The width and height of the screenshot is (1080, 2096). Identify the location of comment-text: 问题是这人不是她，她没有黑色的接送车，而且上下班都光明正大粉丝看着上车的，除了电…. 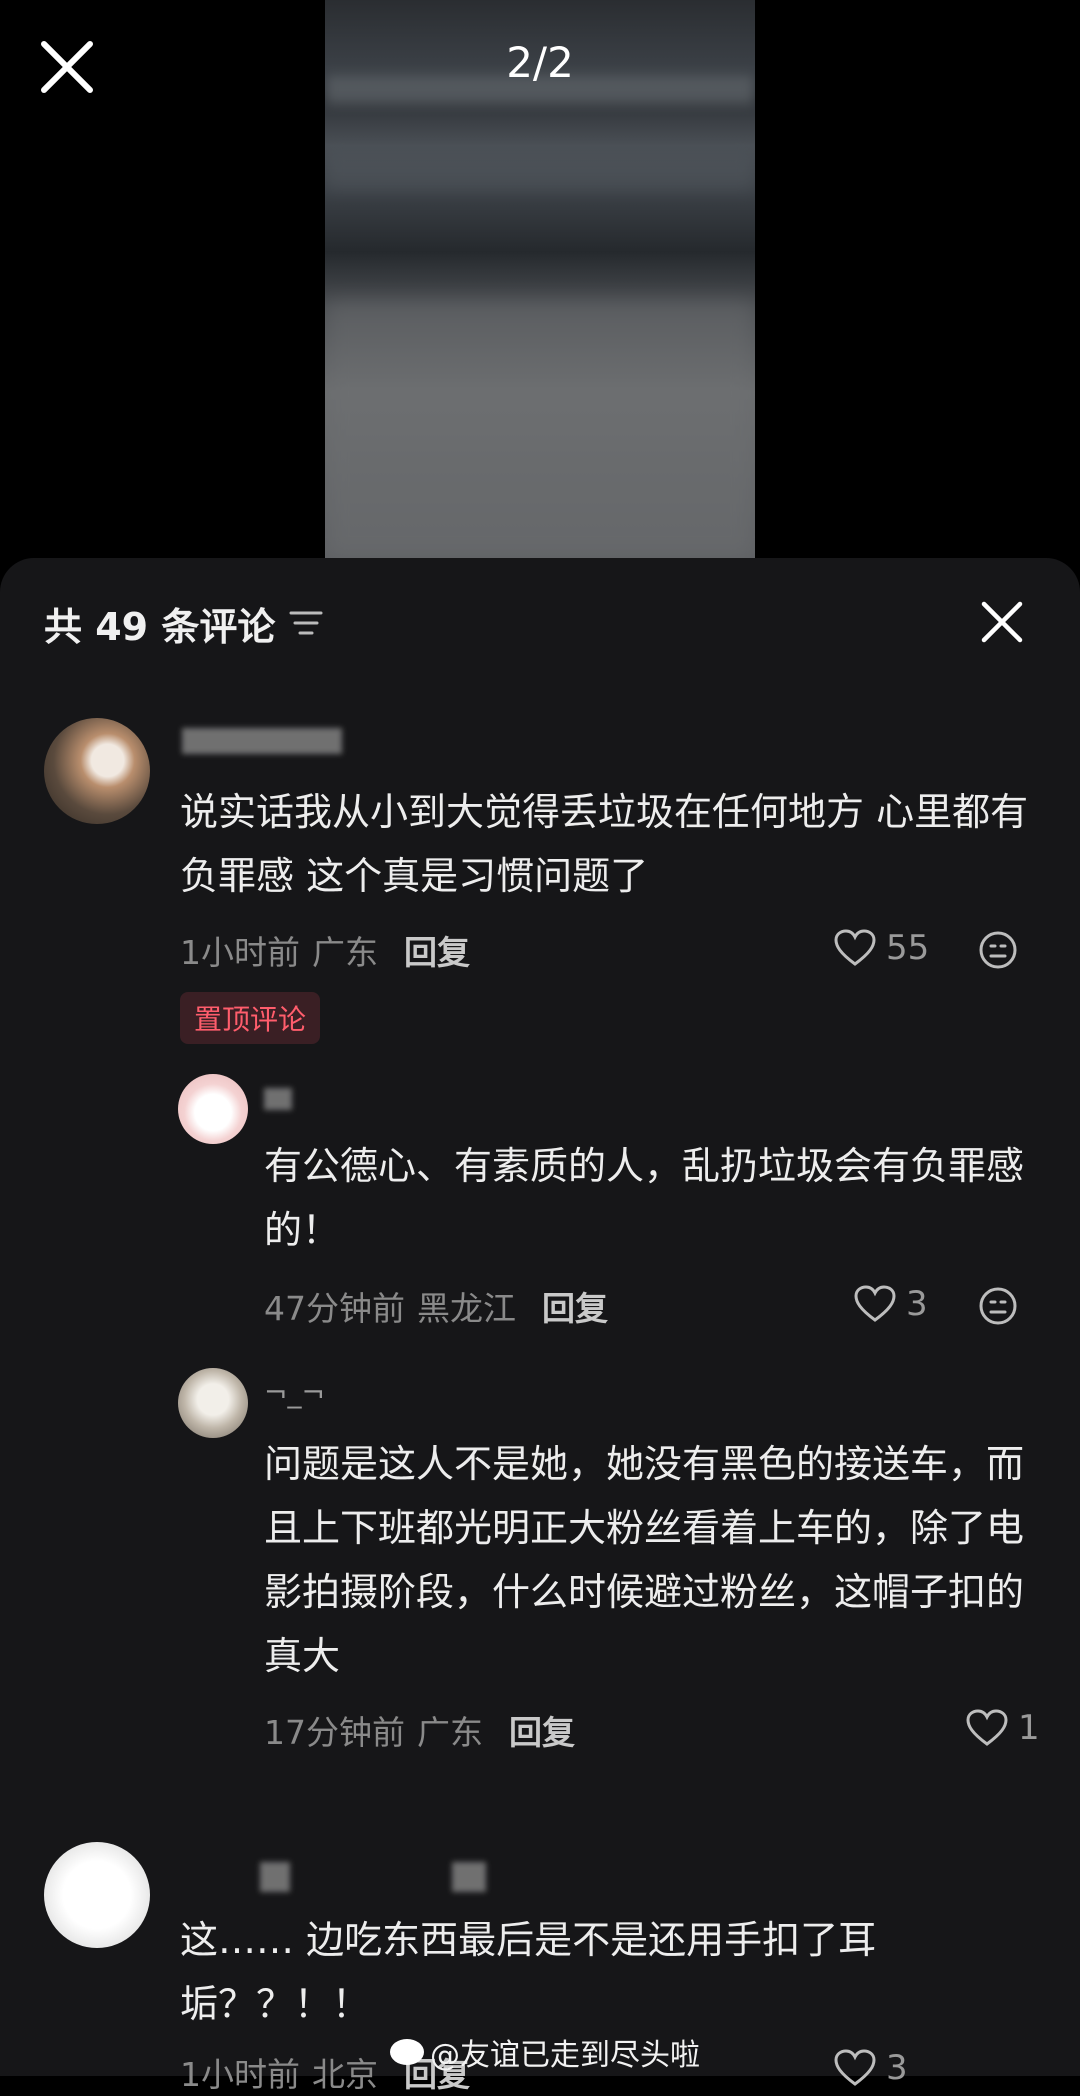
(644, 1560).